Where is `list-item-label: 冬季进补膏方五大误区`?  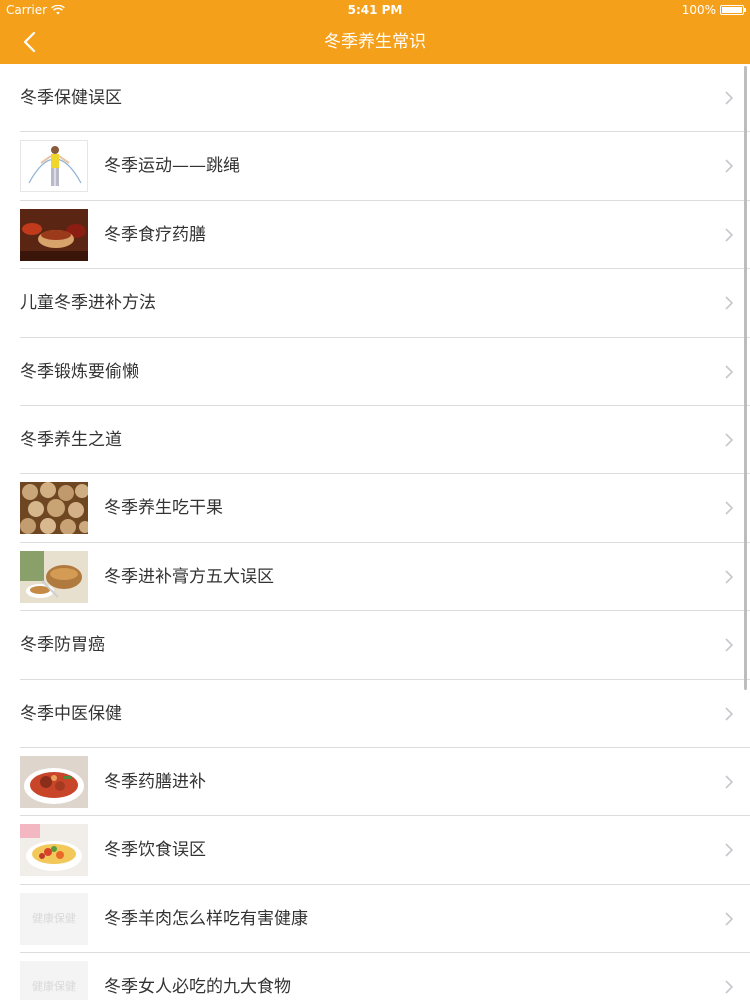 list-item-label: 冬季进补膏方五大误区 is located at coordinates (189, 576).